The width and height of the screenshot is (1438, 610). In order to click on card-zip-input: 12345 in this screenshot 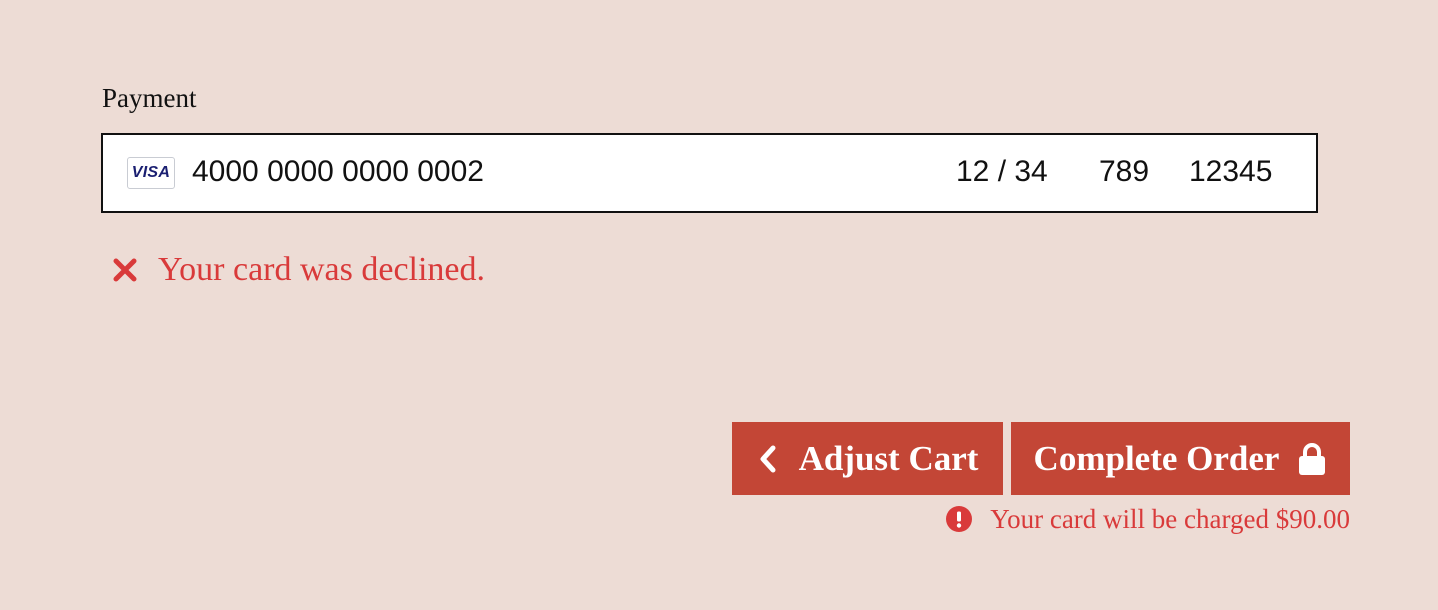, I will do `click(1230, 172)`.